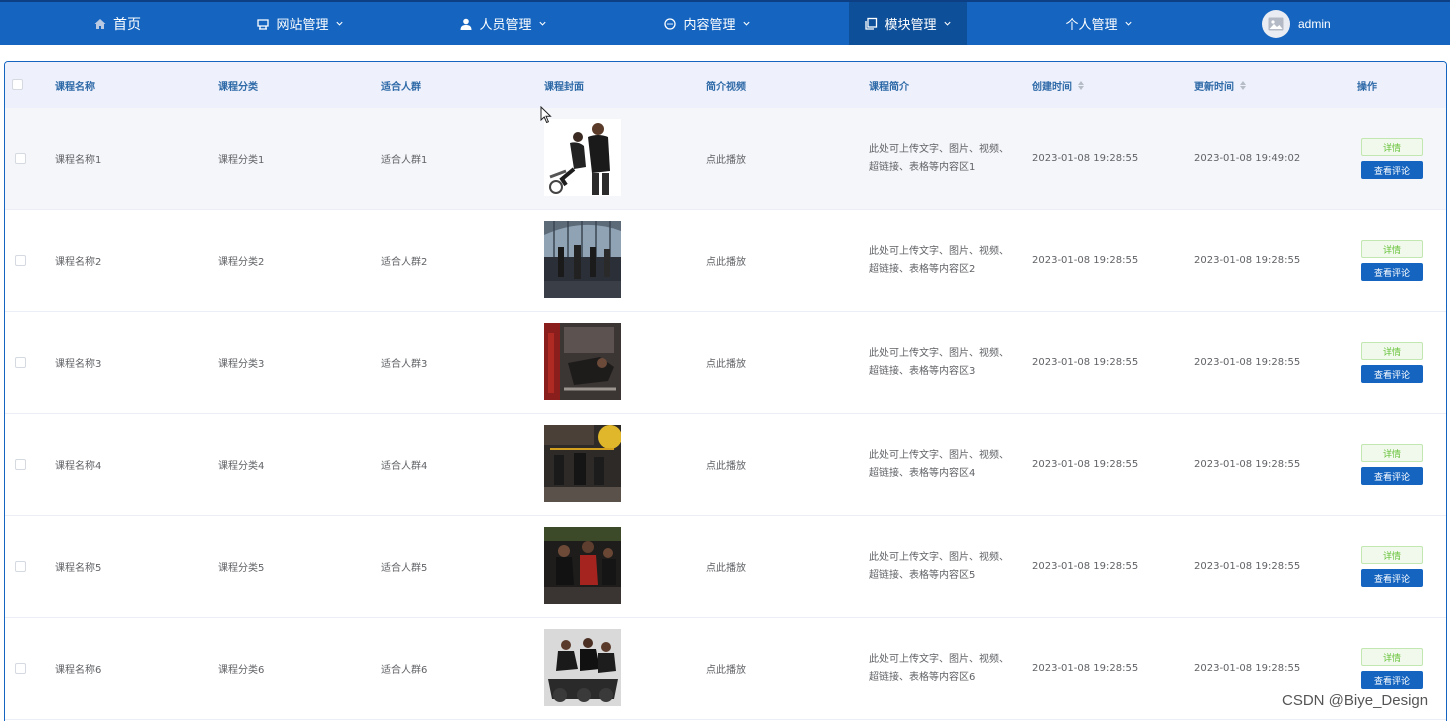 The width and height of the screenshot is (1450, 721). I want to click on chat-icon, so click(670, 24).